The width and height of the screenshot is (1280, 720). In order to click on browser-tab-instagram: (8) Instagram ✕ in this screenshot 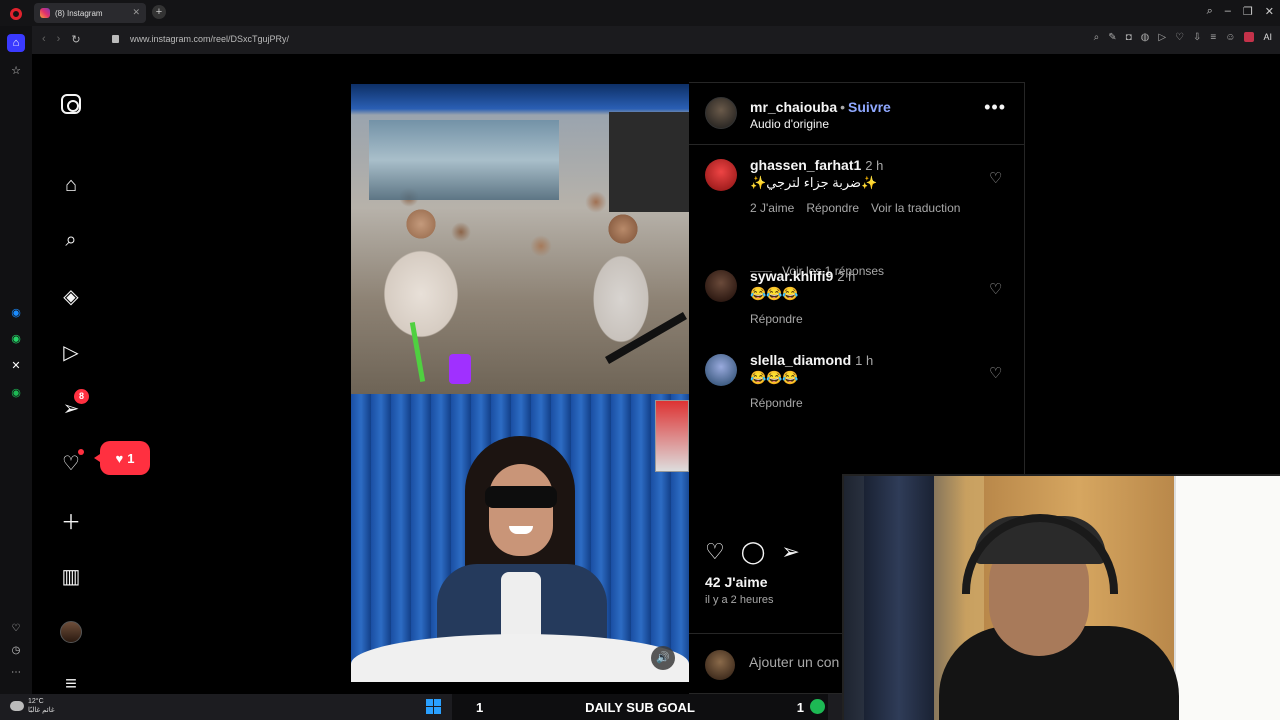, I will do `click(90, 13)`.